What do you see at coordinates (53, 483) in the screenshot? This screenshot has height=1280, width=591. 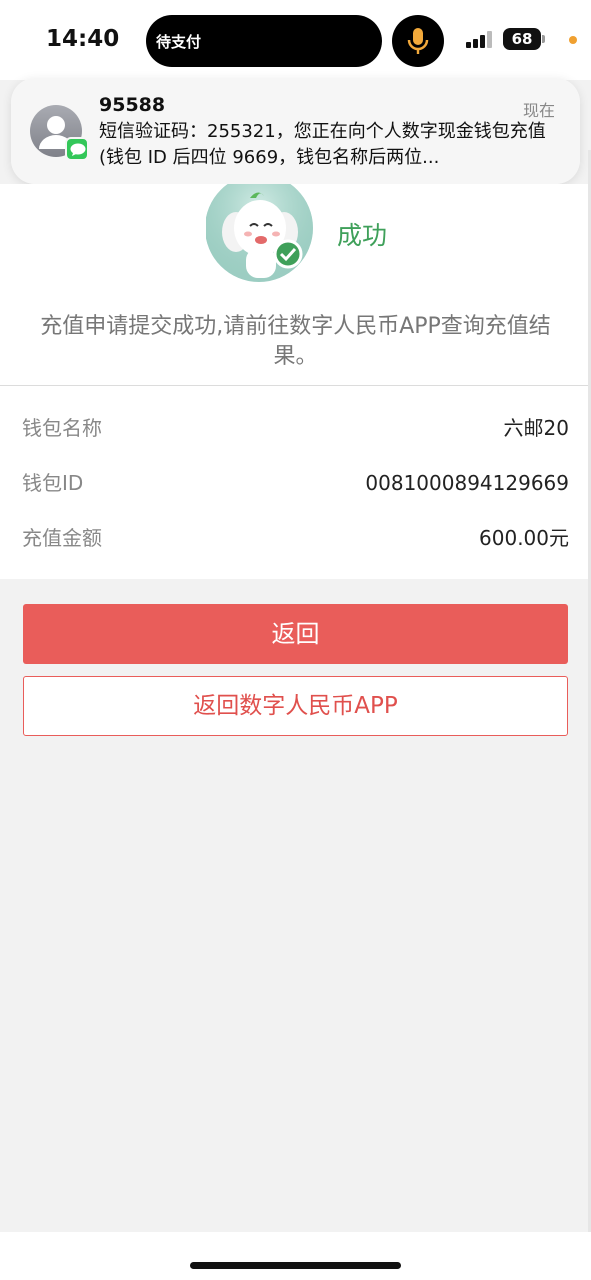 I see `detail-label: 钱包ID` at bounding box center [53, 483].